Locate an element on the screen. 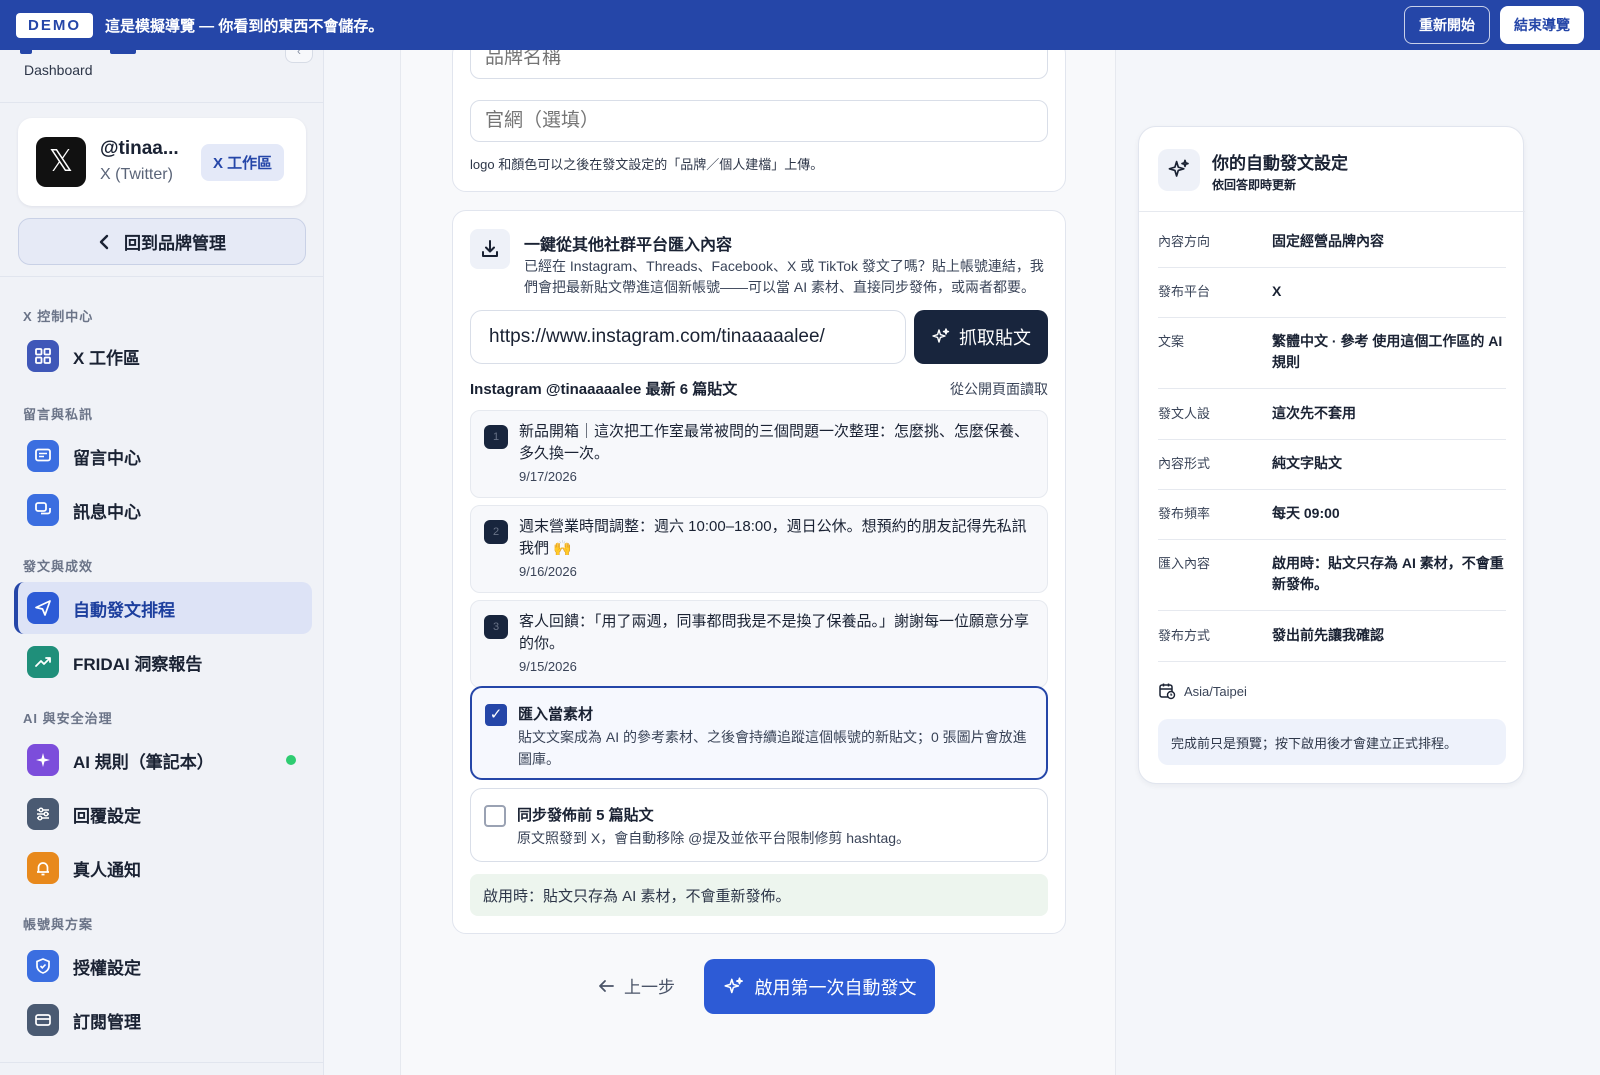 The width and height of the screenshot is (1600, 1075). sidebar-item-label: 訊息中心 is located at coordinates (107, 512).